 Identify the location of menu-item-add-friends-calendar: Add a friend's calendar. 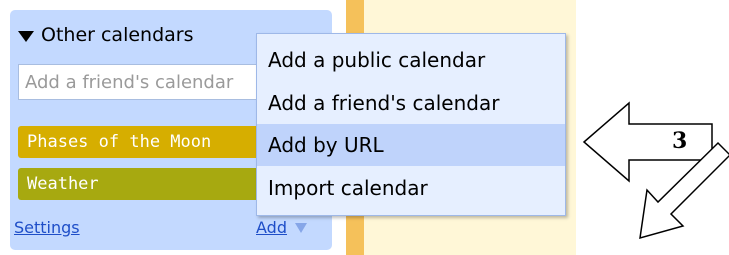
(411, 103).